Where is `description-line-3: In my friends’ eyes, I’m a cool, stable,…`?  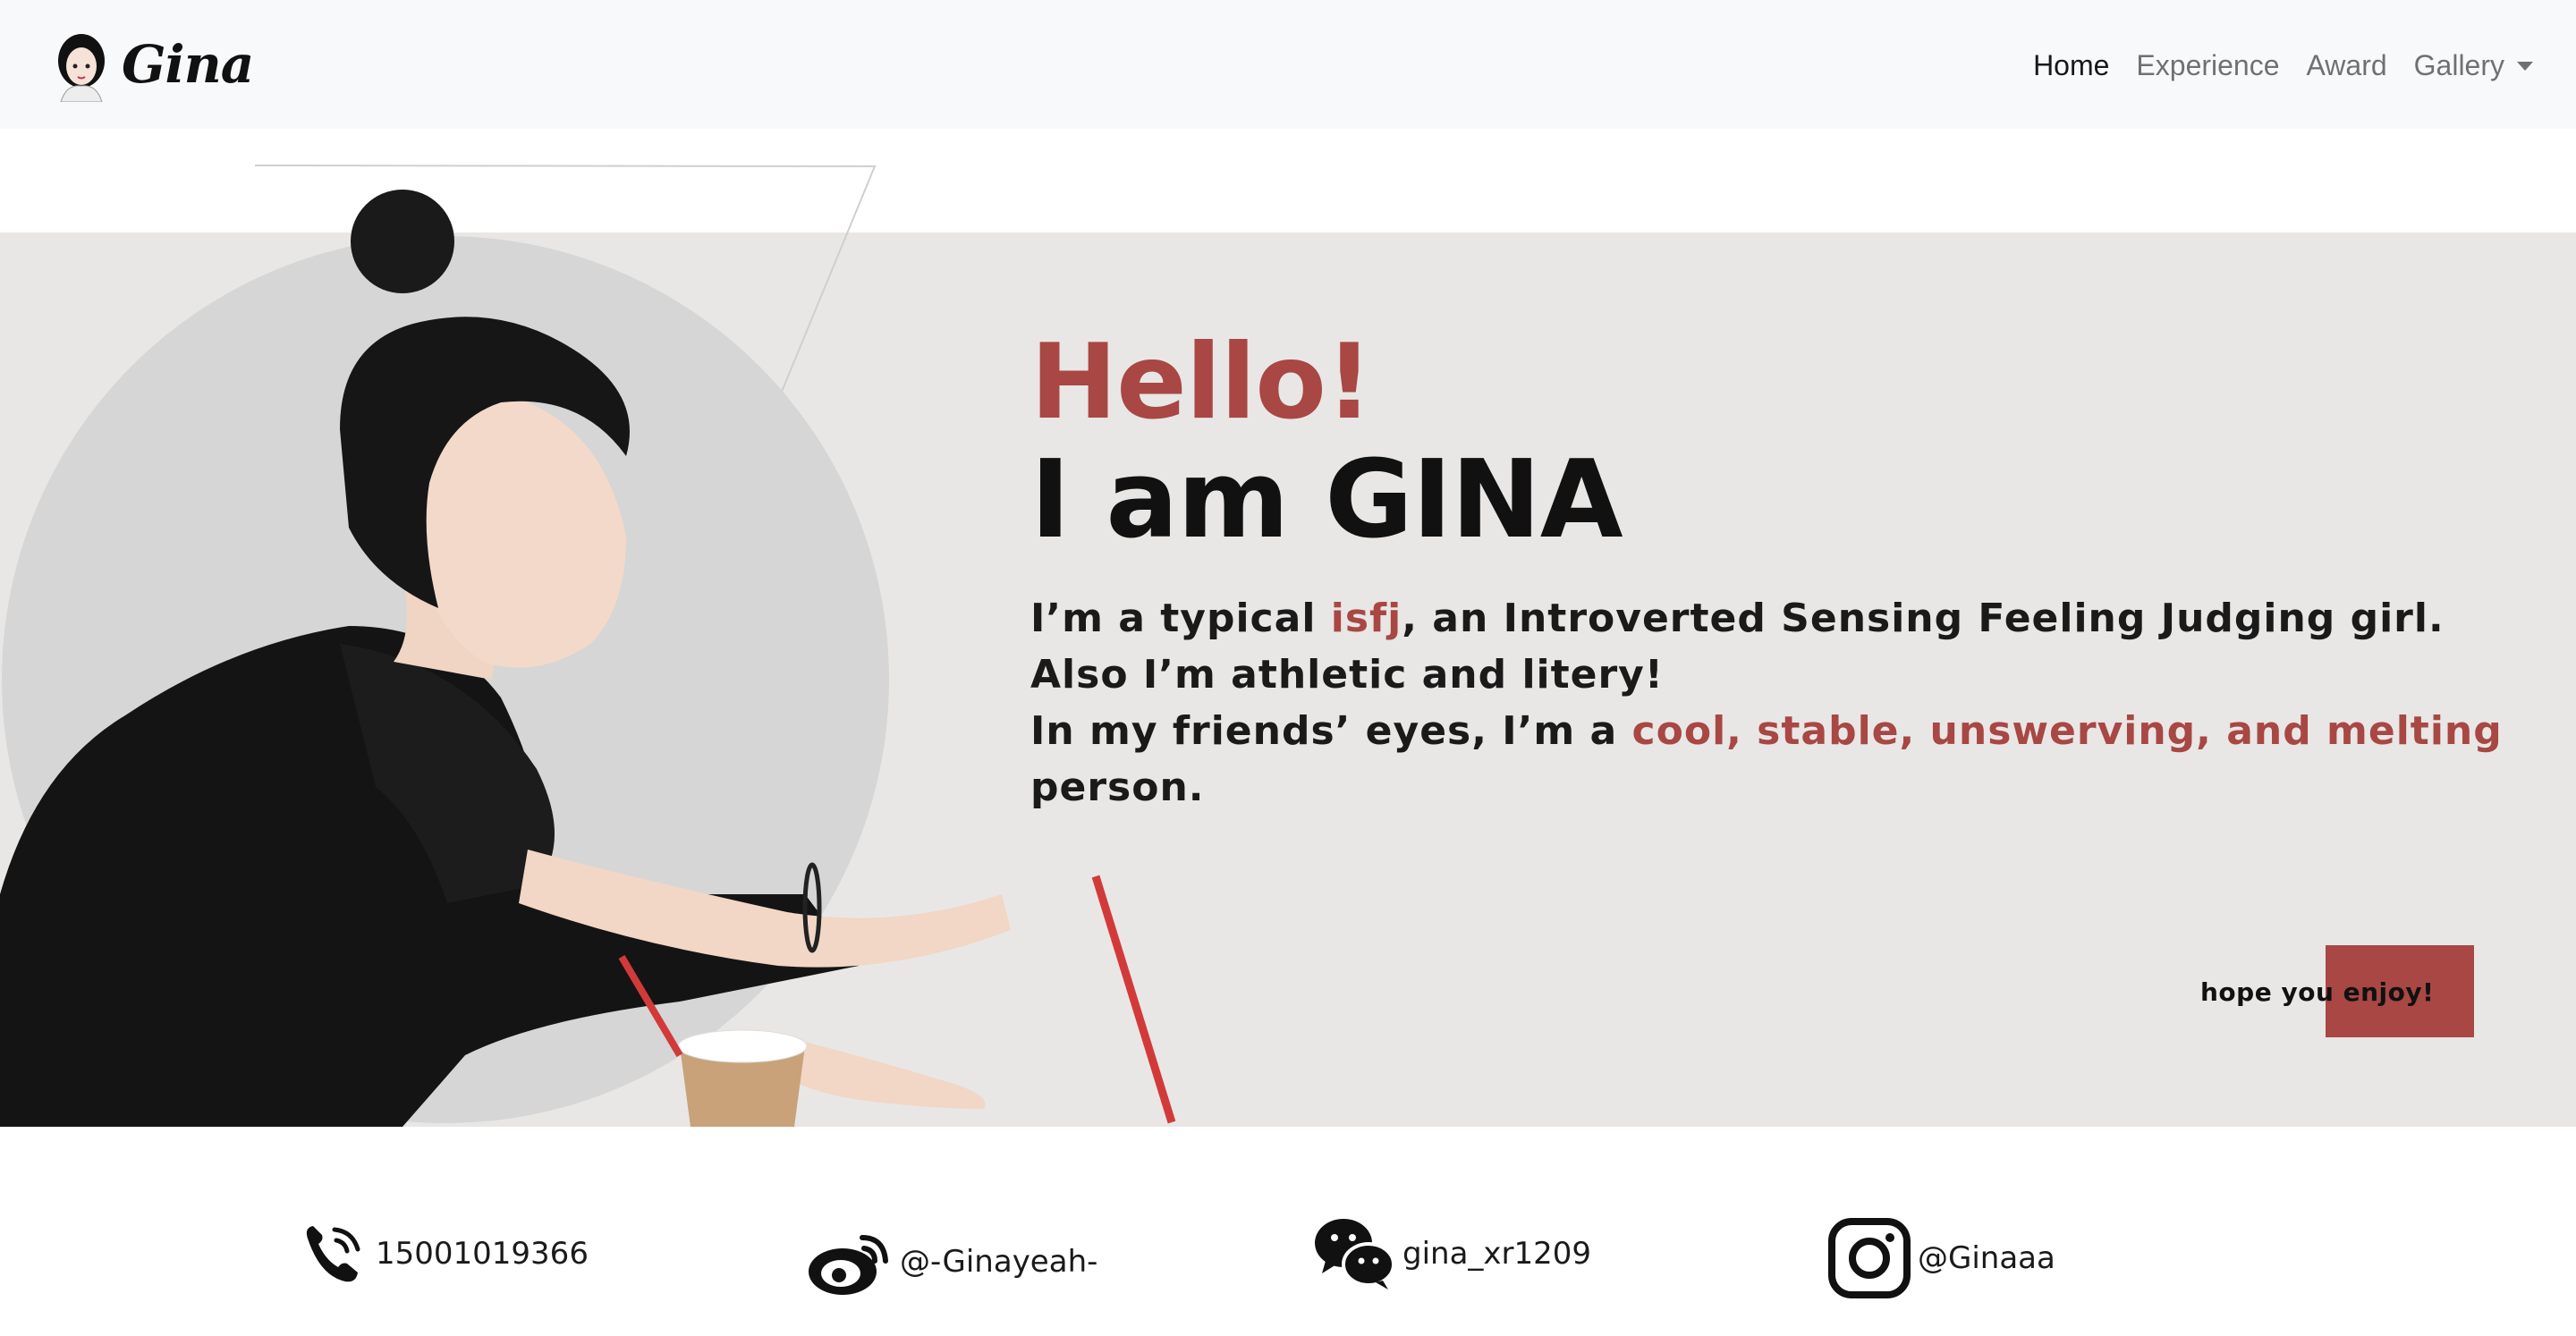 description-line-3: In my friends’ eyes, I’m a cool, stable,… is located at coordinates (1790, 760).